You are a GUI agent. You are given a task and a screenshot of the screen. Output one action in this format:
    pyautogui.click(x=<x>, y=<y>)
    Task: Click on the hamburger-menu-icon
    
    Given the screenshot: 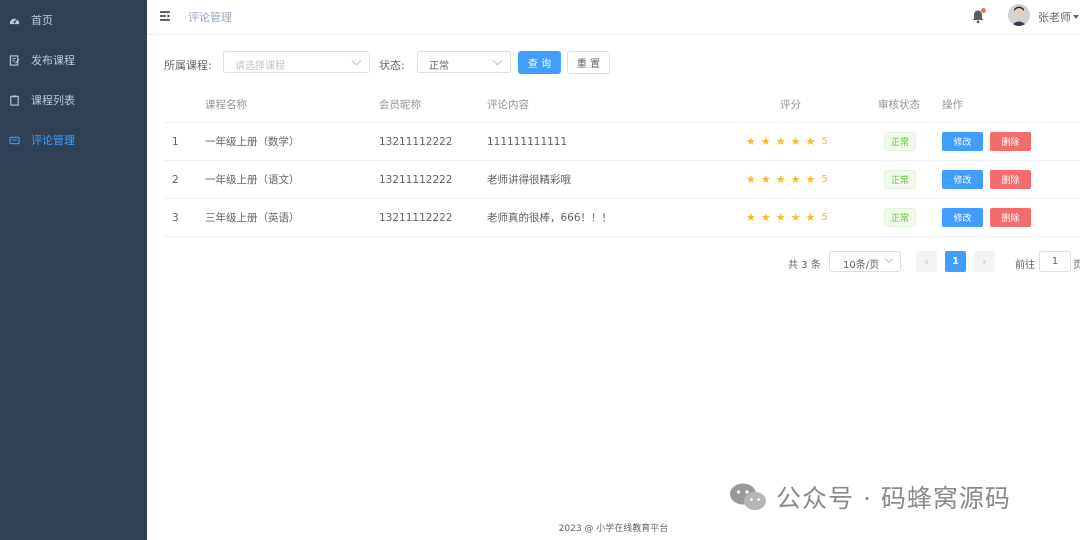 What is the action you would take?
    pyautogui.click(x=165, y=16)
    